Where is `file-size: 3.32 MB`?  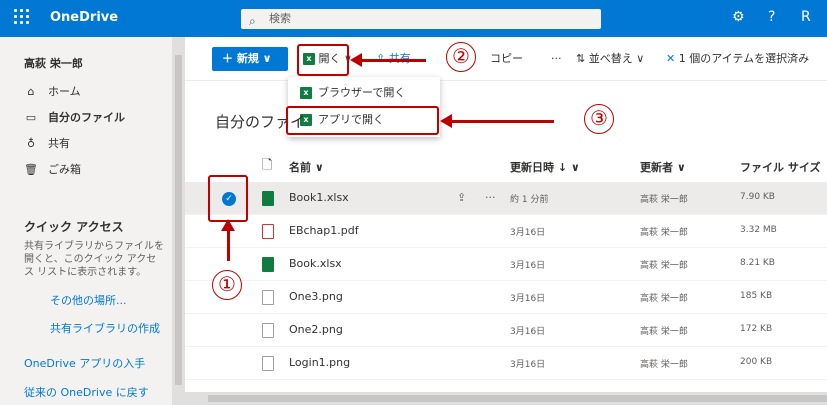 file-size: 3.32 MB is located at coordinates (758, 230).